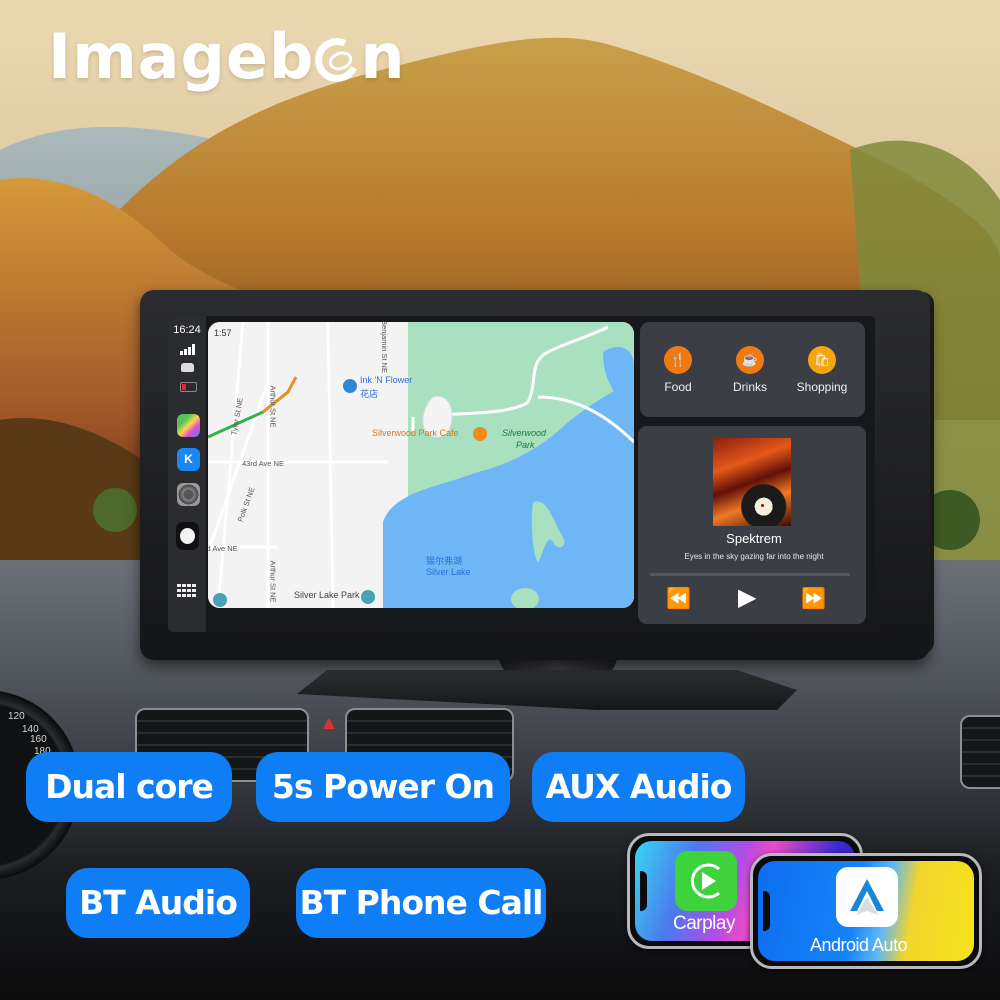  I want to click on carplay-label: Carplay, so click(704, 923).